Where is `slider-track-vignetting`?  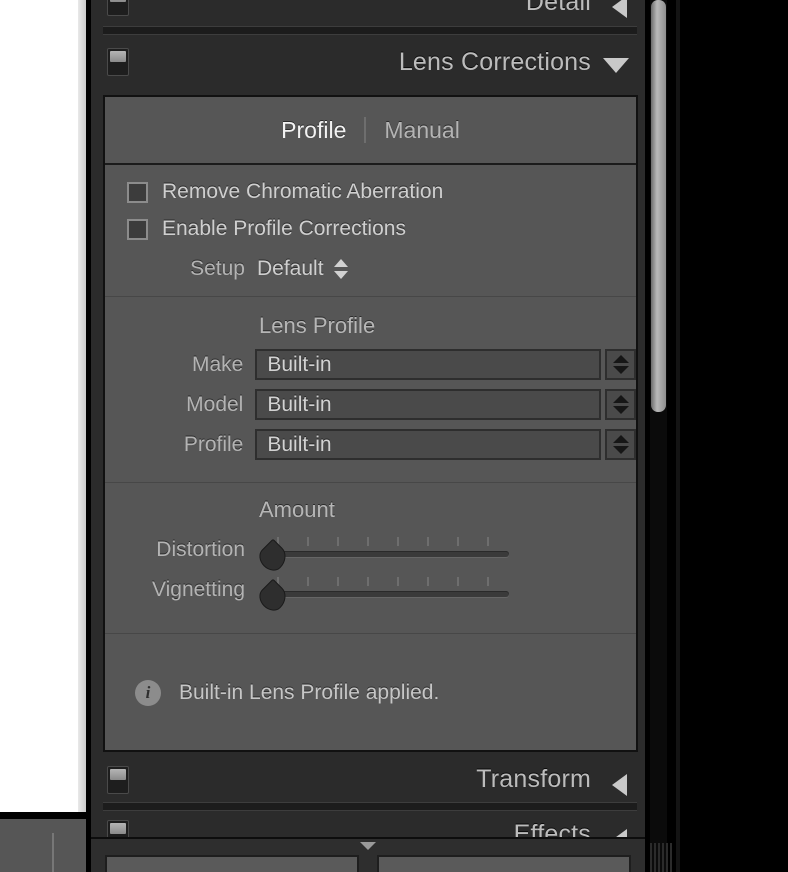
slider-track-vignetting is located at coordinates (387, 594).